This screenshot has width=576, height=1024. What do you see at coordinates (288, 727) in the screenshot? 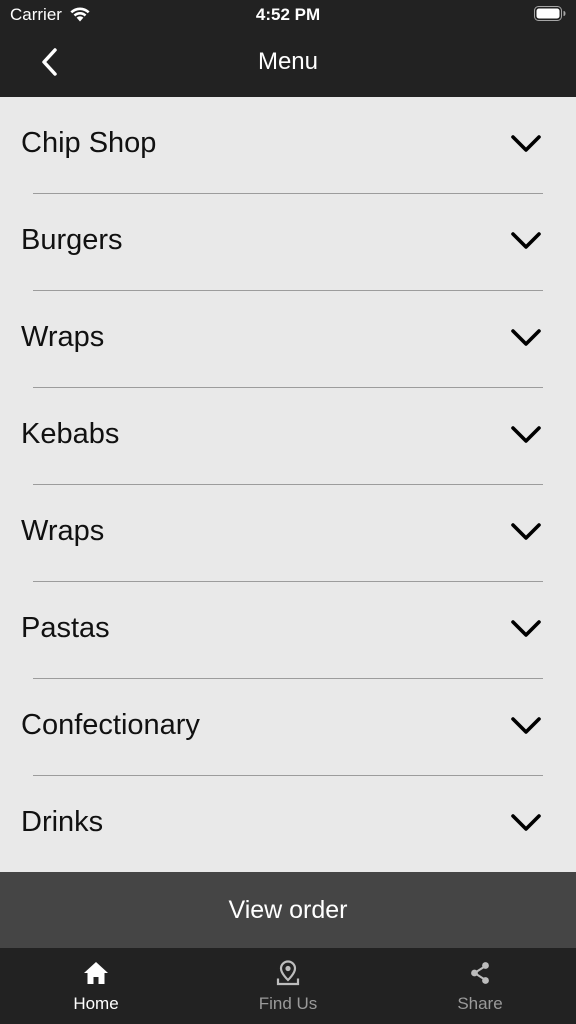
I see `menu-category-confectionary: Confectionary` at bounding box center [288, 727].